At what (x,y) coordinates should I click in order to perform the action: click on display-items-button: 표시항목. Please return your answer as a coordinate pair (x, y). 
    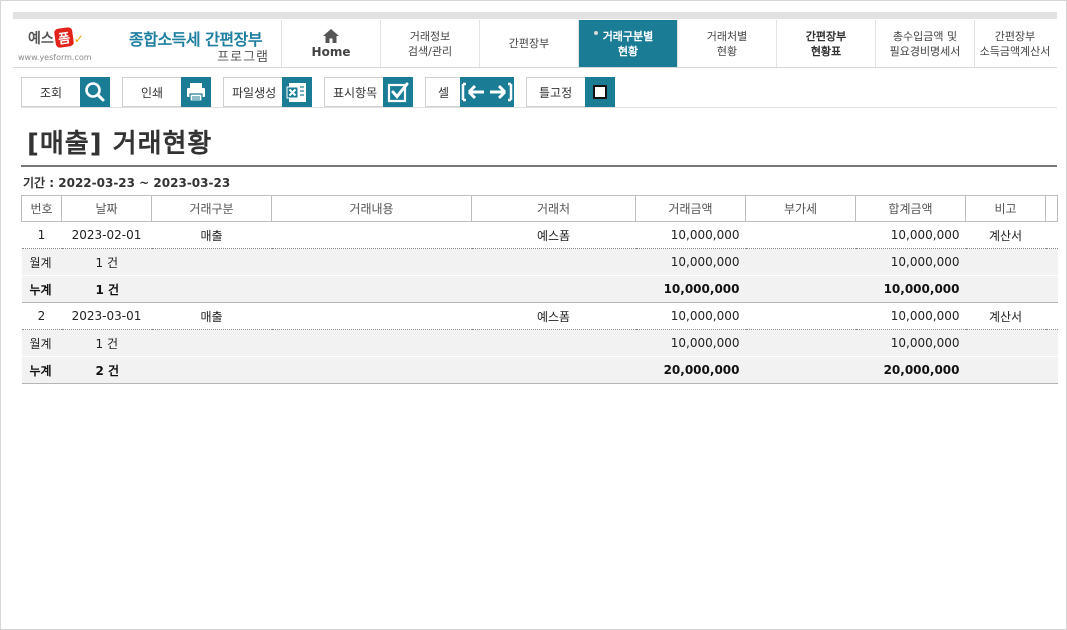
    Looking at the image, I should click on (368, 92).